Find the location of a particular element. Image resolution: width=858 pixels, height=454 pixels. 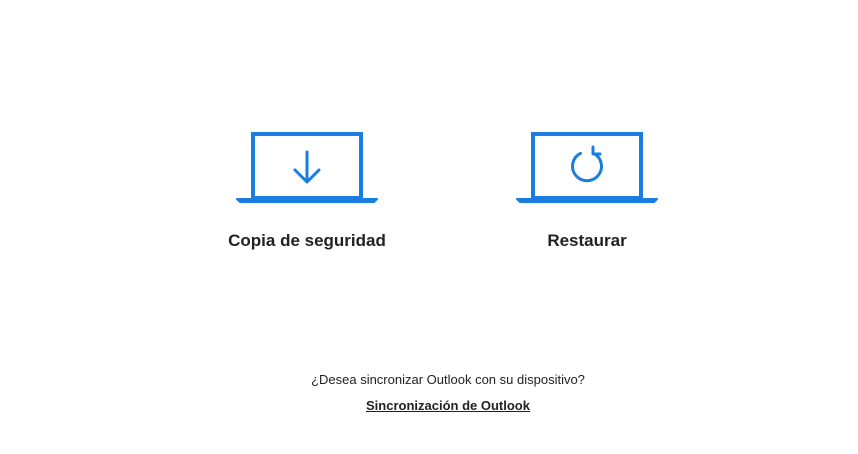

outlook-sync-link: Sincronización de Outlook is located at coordinates (429, 405).